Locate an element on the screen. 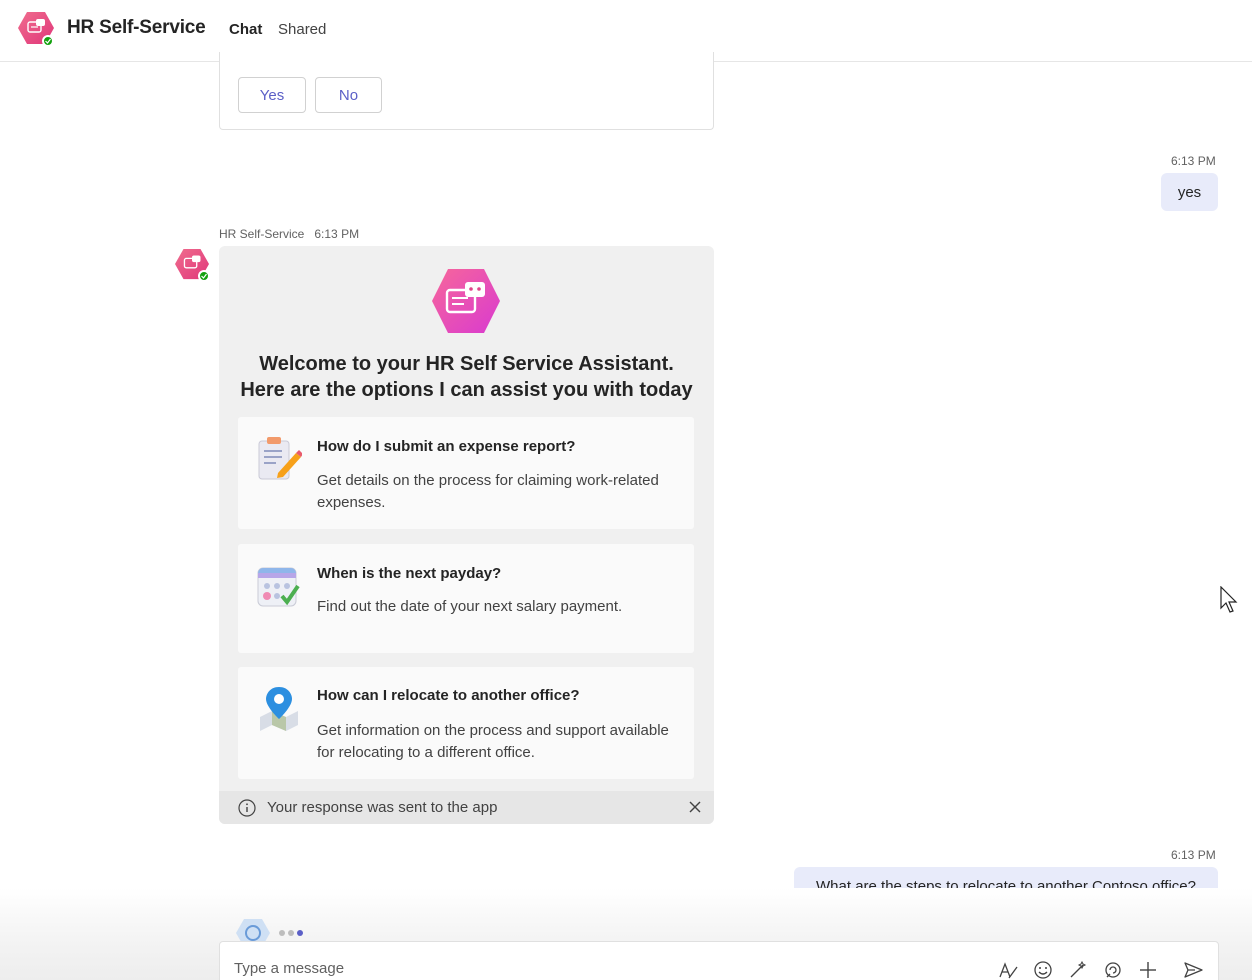 This screenshot has width=1252, height=980. info-icon is located at coordinates (247, 808).